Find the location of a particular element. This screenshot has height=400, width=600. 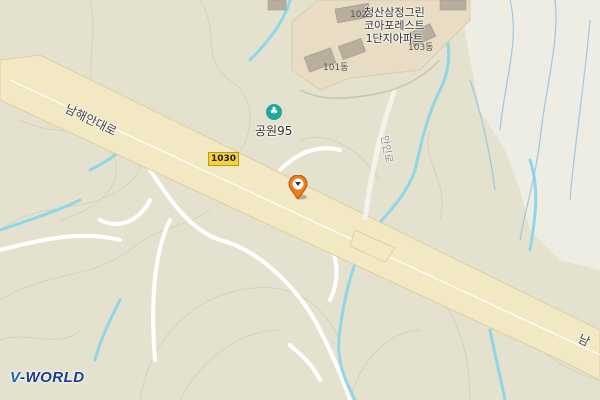

building-103-label: 103동 is located at coordinates (421, 48).